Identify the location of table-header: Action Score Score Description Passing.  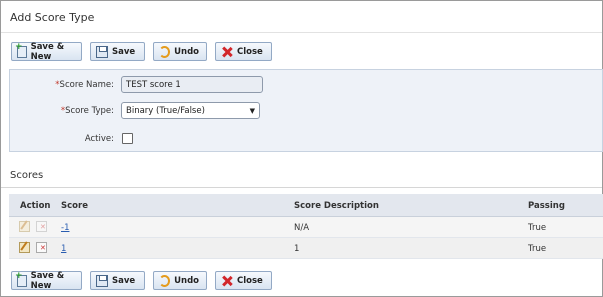
(306, 205).